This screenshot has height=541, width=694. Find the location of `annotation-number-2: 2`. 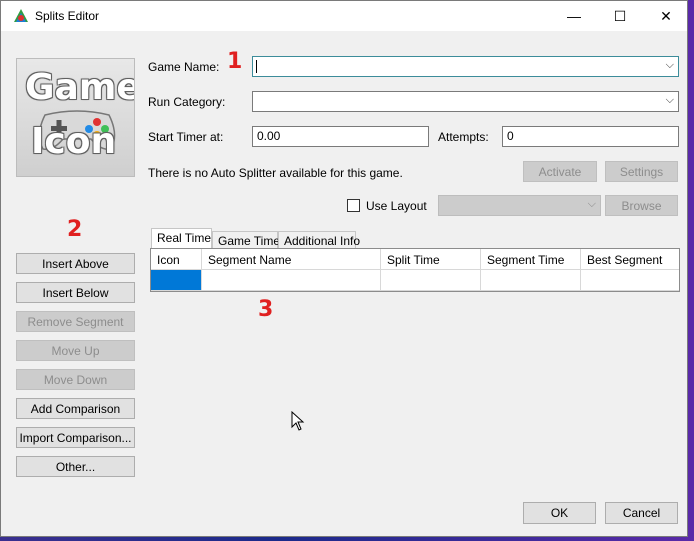

annotation-number-2: 2 is located at coordinates (75, 229).